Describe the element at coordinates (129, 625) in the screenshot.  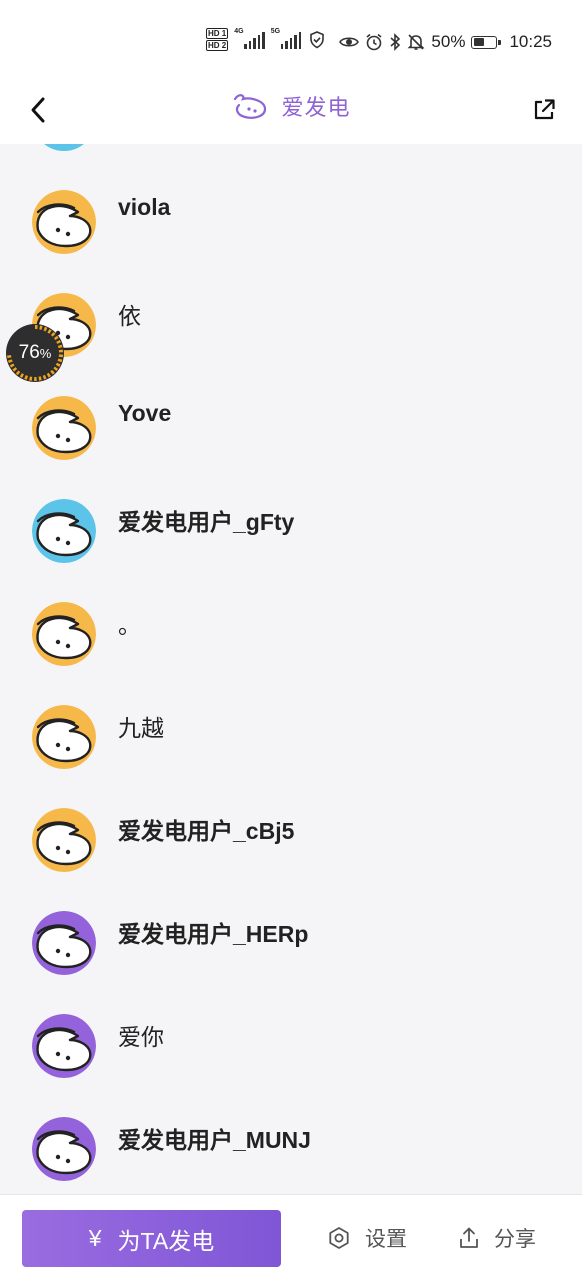
I see `user-name: 。` at that location.